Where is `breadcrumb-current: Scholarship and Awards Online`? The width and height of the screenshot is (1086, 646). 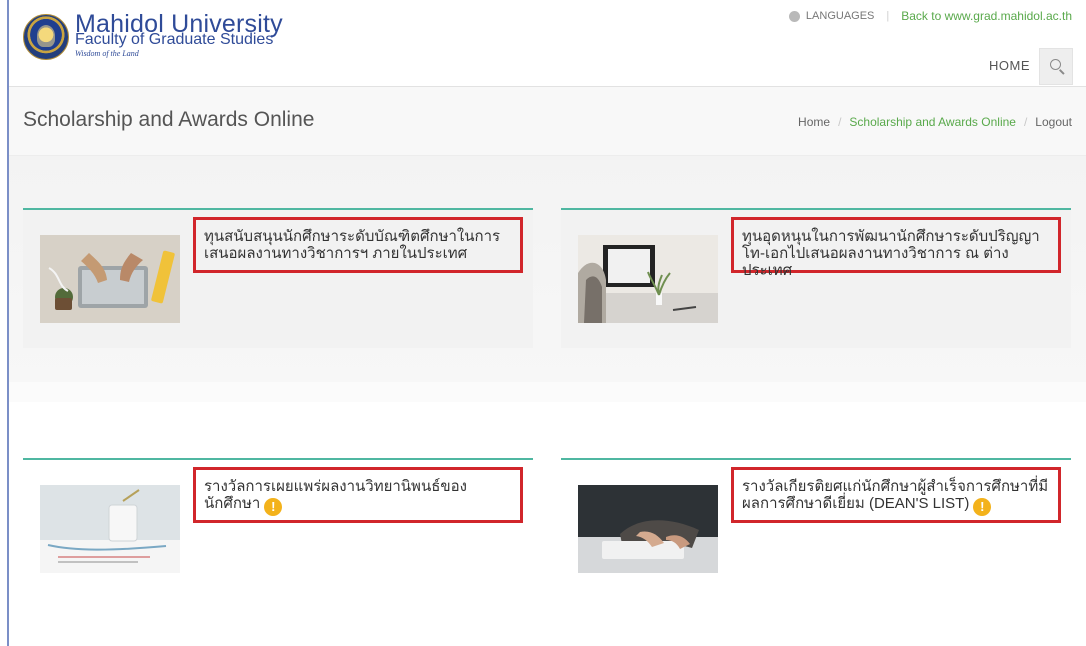
breadcrumb-current: Scholarship and Awards Online is located at coordinates (932, 122).